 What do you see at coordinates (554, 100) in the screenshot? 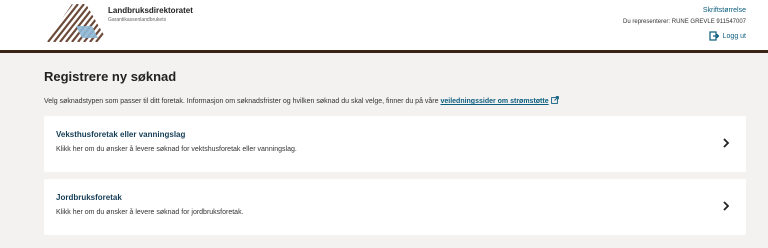
I see `external-link-icon` at bounding box center [554, 100].